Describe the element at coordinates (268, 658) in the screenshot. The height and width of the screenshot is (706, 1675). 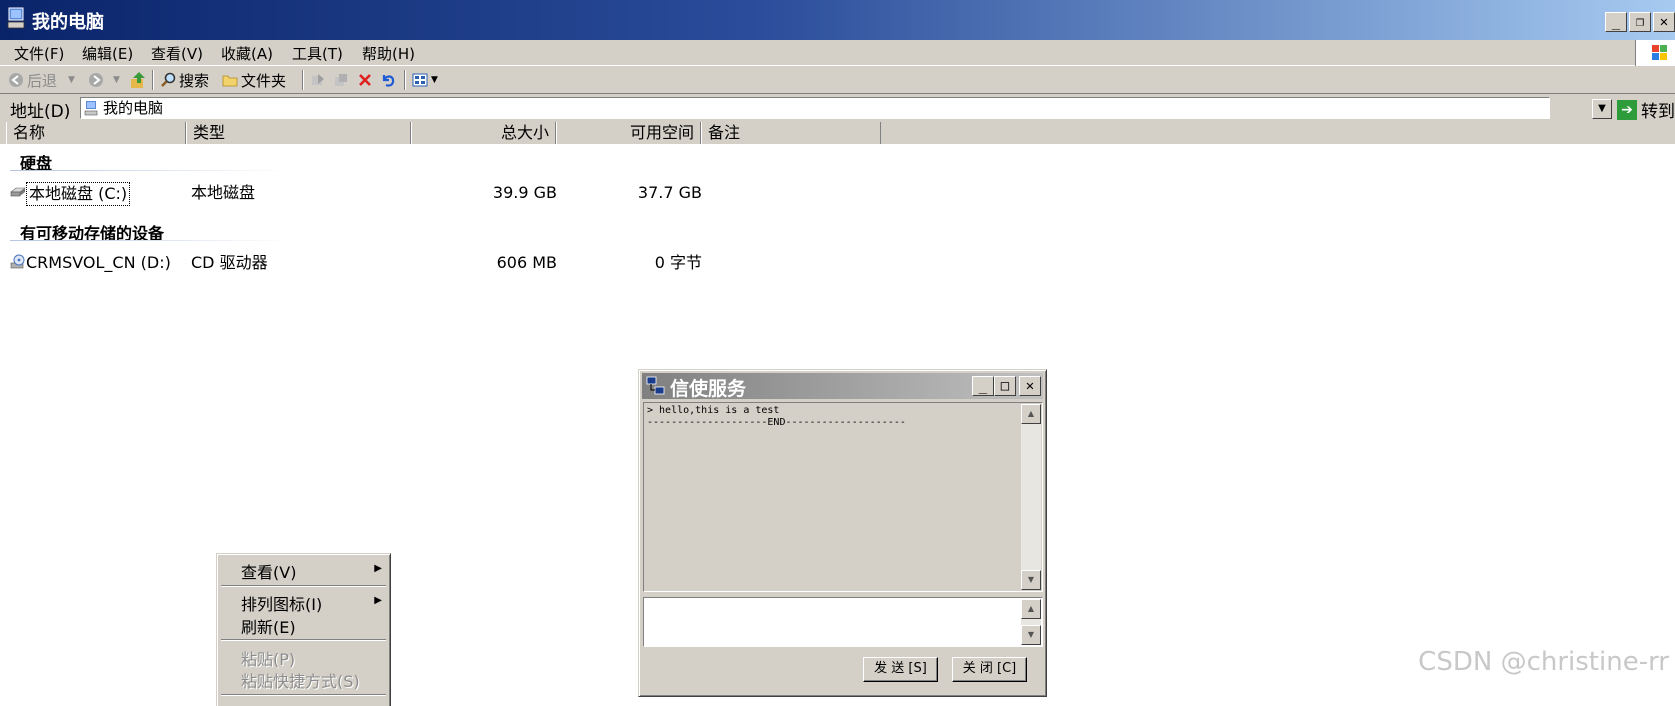
I see `context-item-paste: 粘贴(P)` at that location.